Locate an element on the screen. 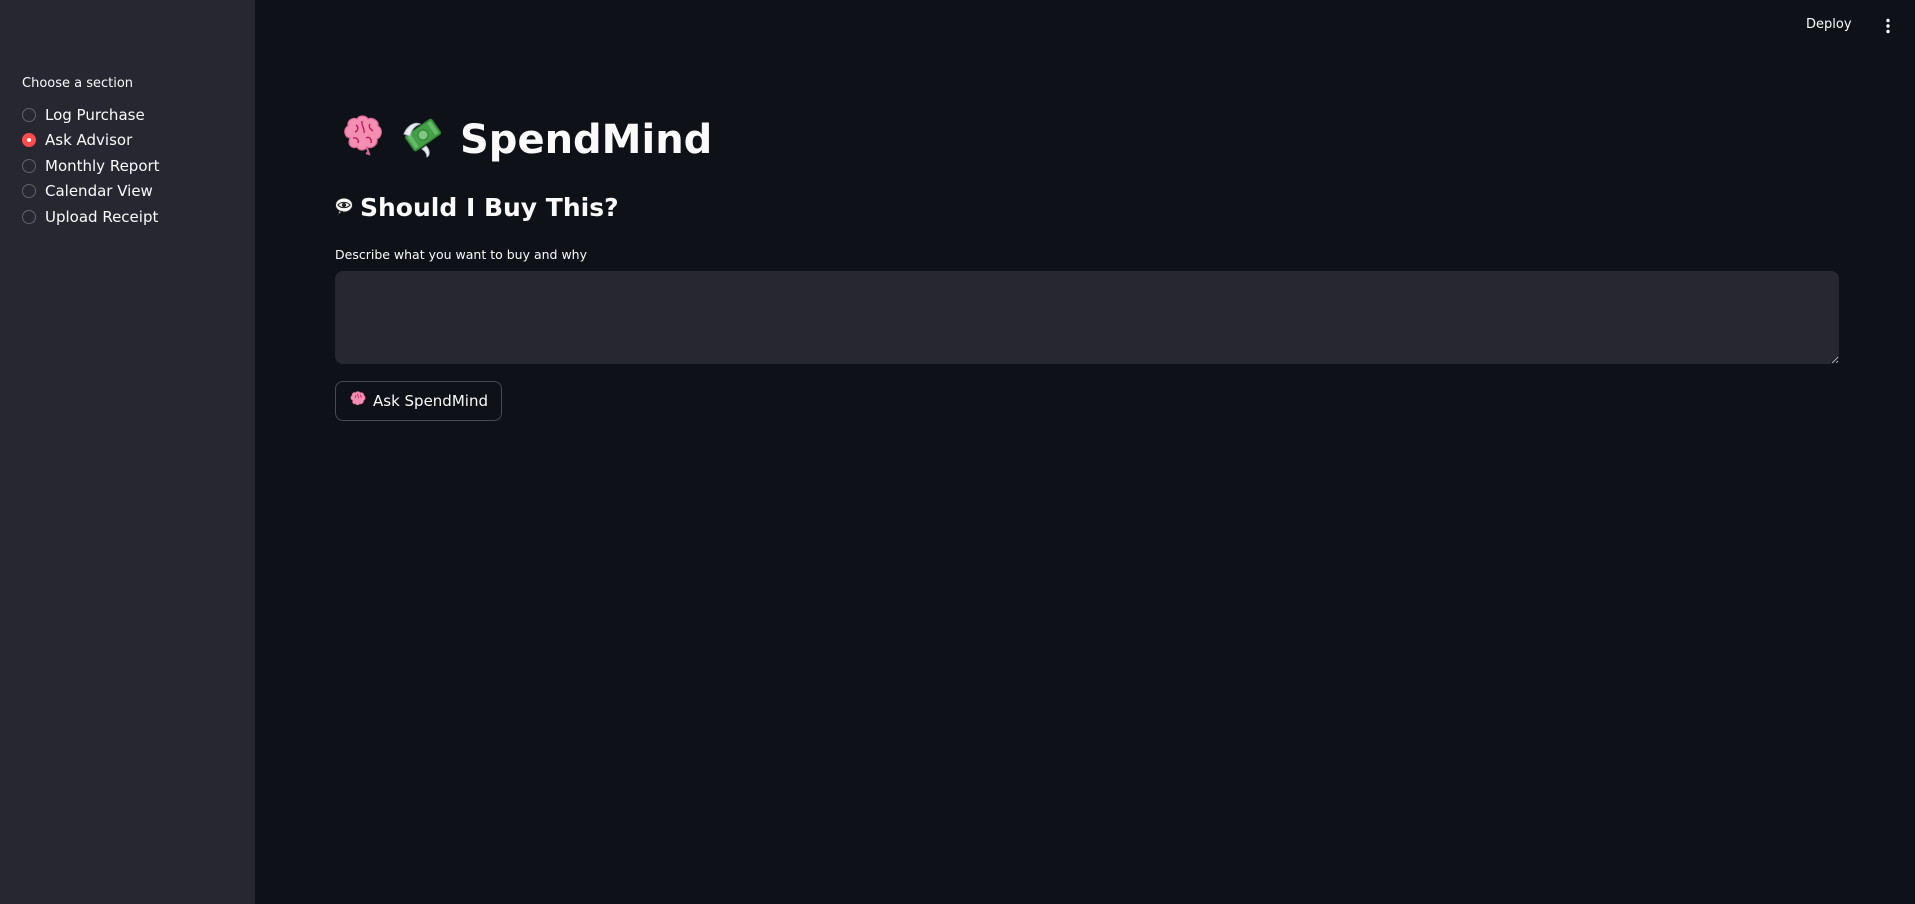  money-with-wings-icon is located at coordinates (423, 140).